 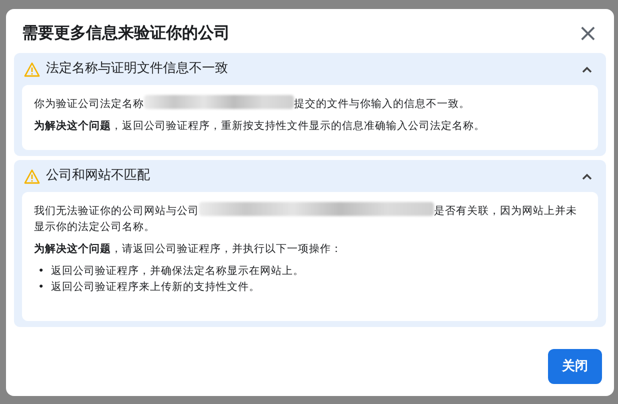 I want to click on dialog-title: 需要更多信息来验证你的公司, so click(x=126, y=33).